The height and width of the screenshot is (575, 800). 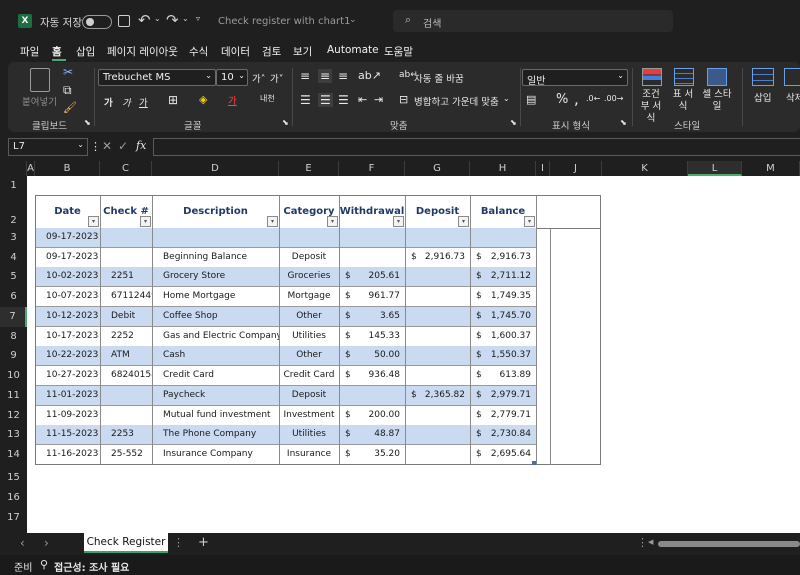 What do you see at coordinates (44, 564) in the screenshot?
I see `accessibility-icon: ⚲` at bounding box center [44, 564].